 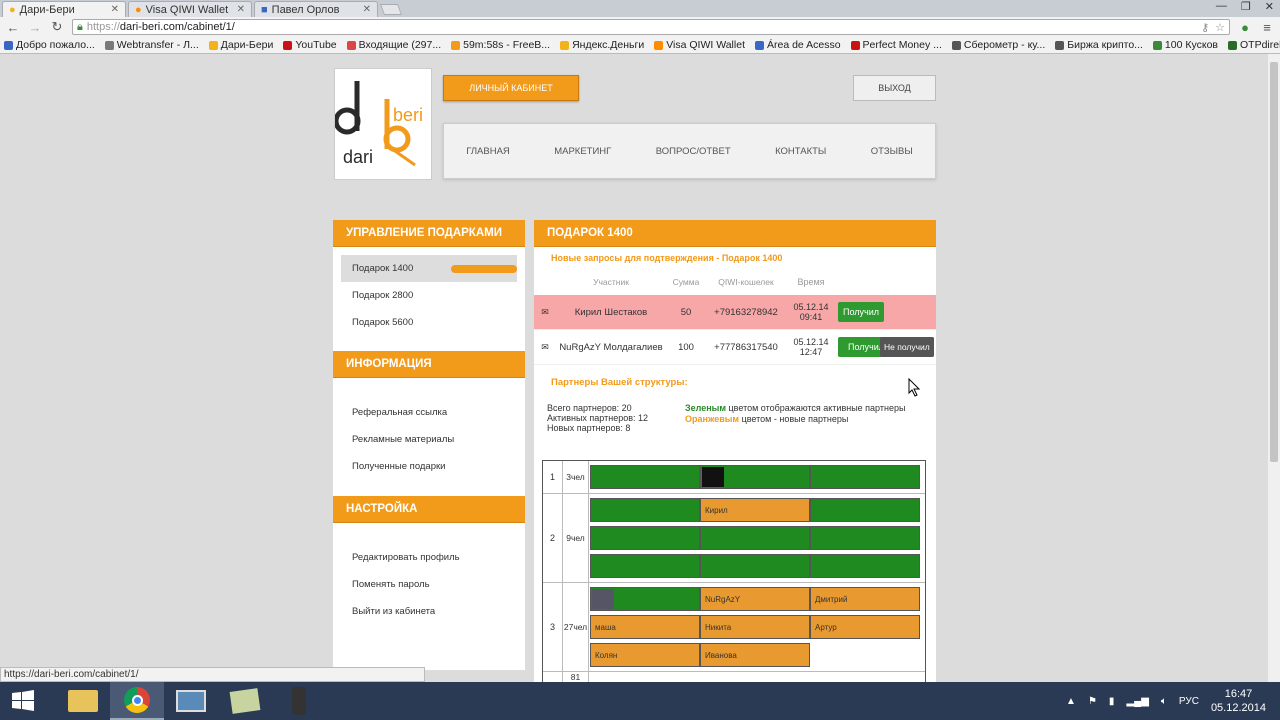 What do you see at coordinates (755, 599) in the screenshot?
I see `partner-cell: NuRgAzY` at bounding box center [755, 599].